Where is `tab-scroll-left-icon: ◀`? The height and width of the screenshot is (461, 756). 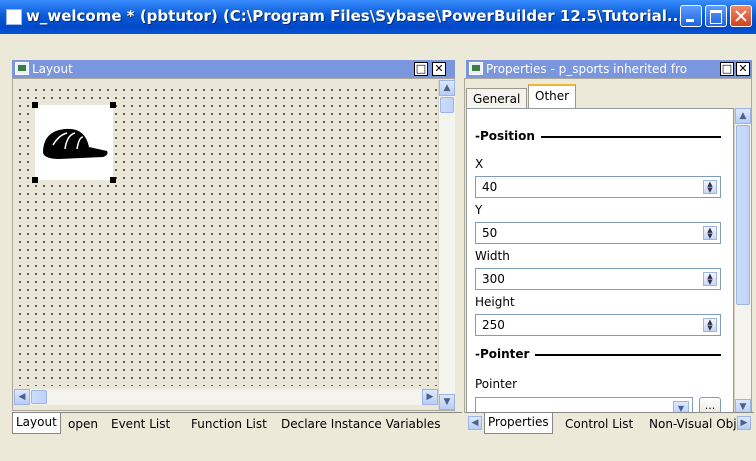 tab-scroll-left-icon: ◀ is located at coordinates (475, 423).